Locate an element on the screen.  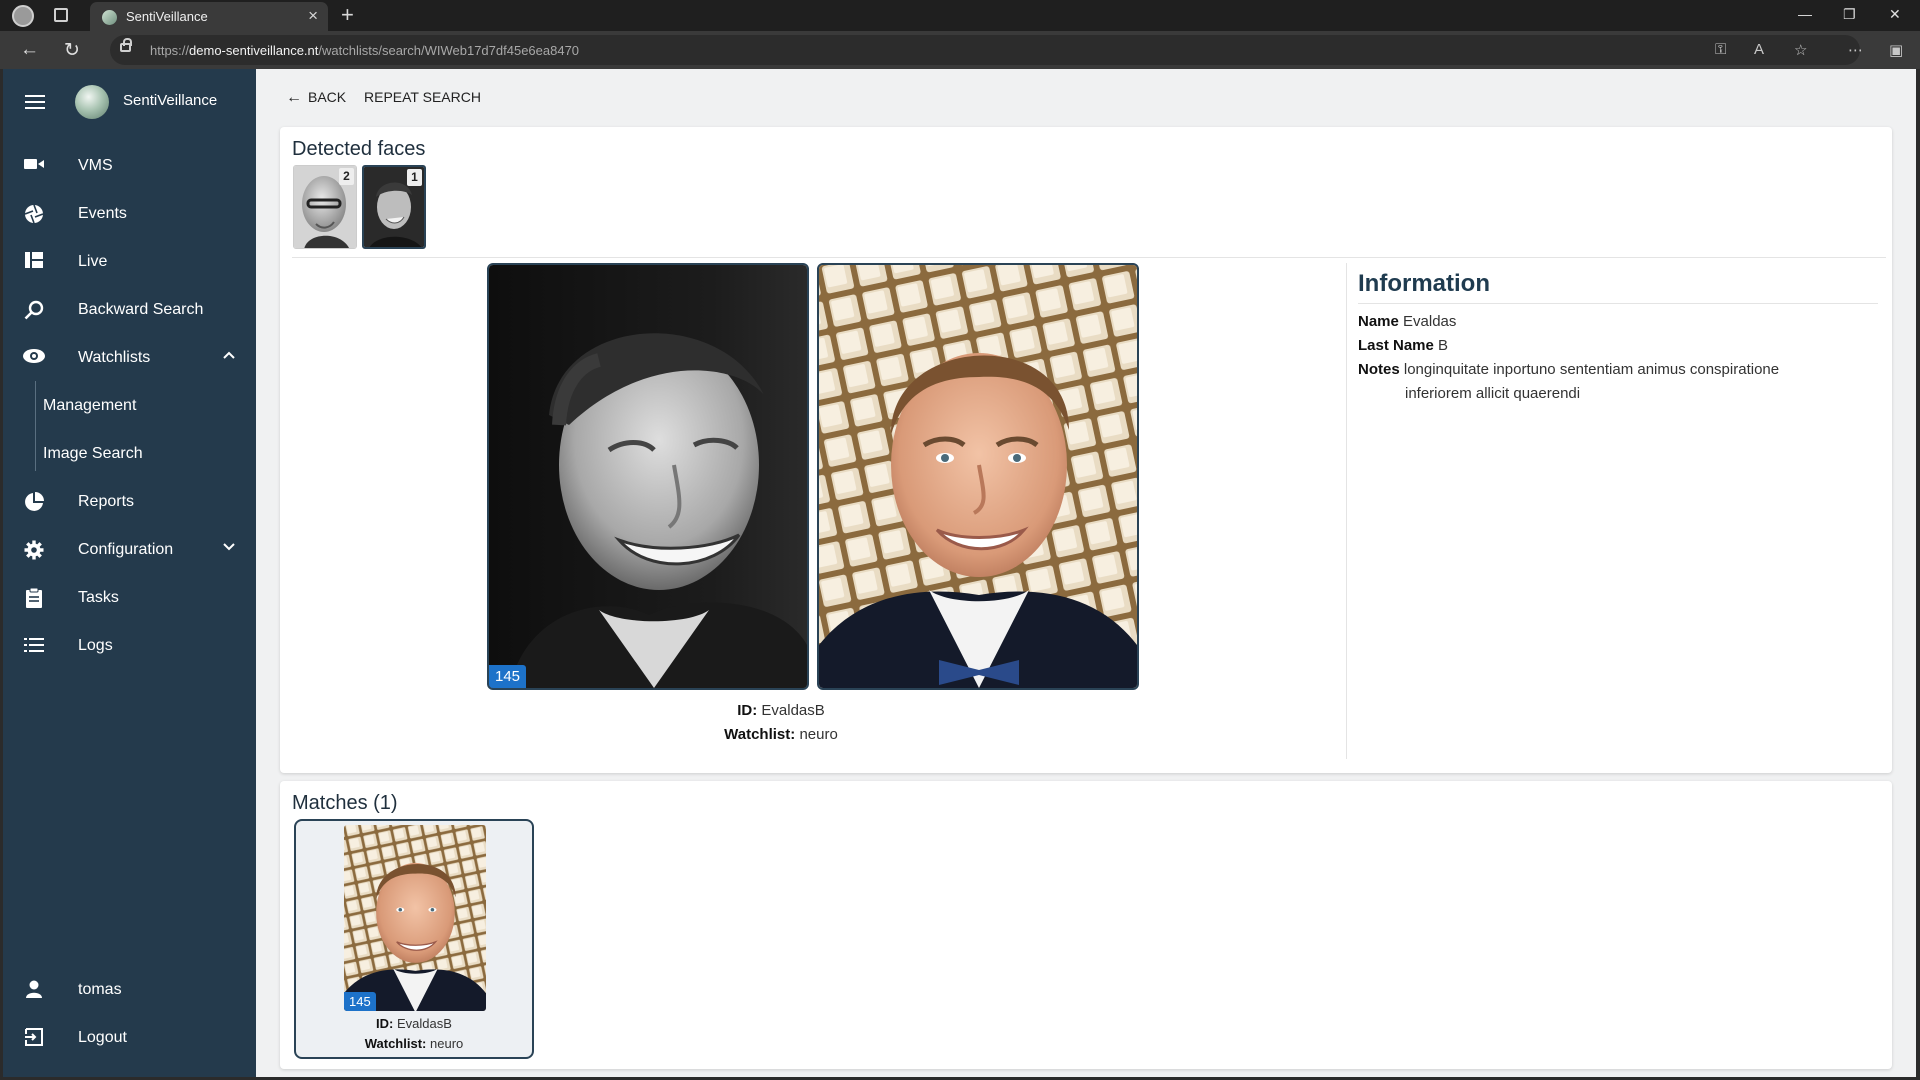
sidebar-item-label: Backward Search is located at coordinates (141, 309).